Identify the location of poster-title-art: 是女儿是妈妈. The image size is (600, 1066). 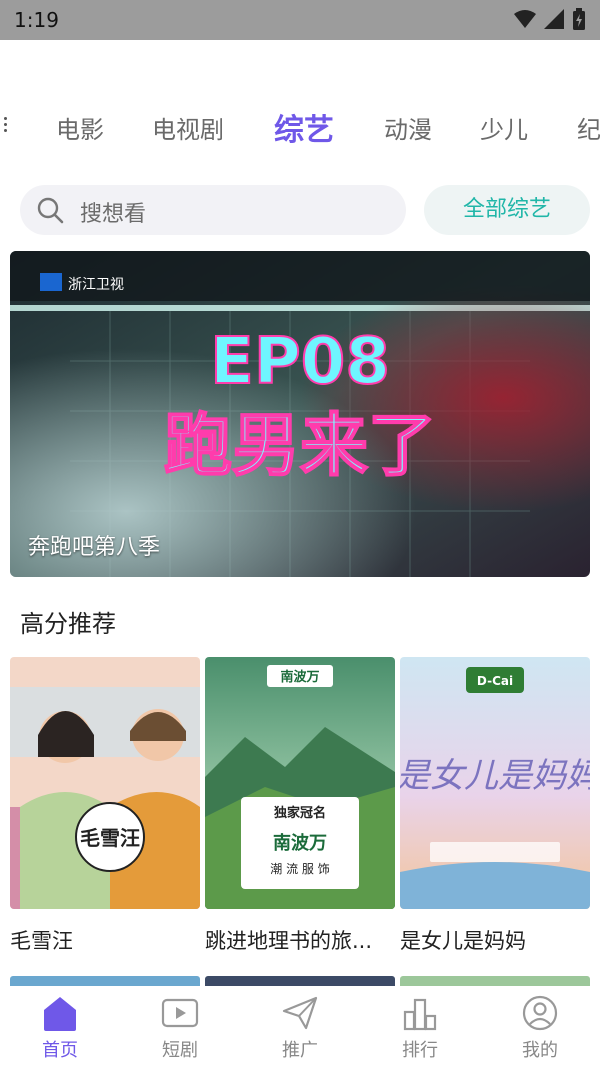
(495, 776).